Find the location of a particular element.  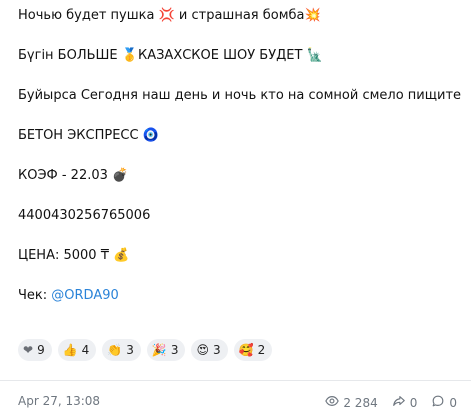

anger-emoji: 💢 is located at coordinates (166, 15).